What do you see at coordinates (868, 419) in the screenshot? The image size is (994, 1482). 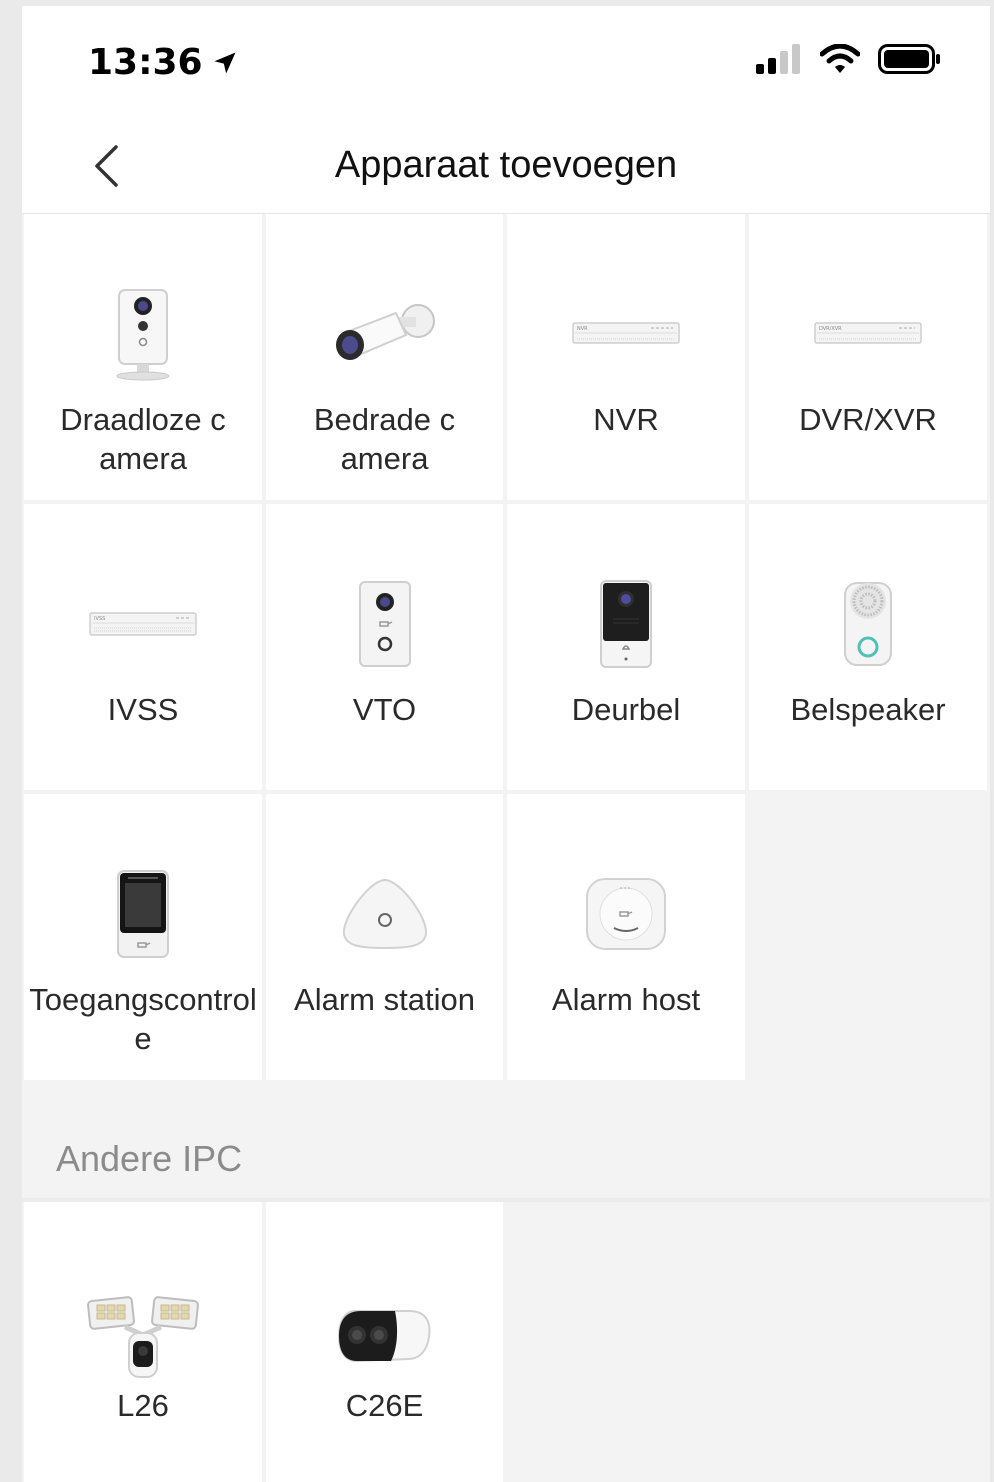 I see `device-label: DVR/XVR` at bounding box center [868, 419].